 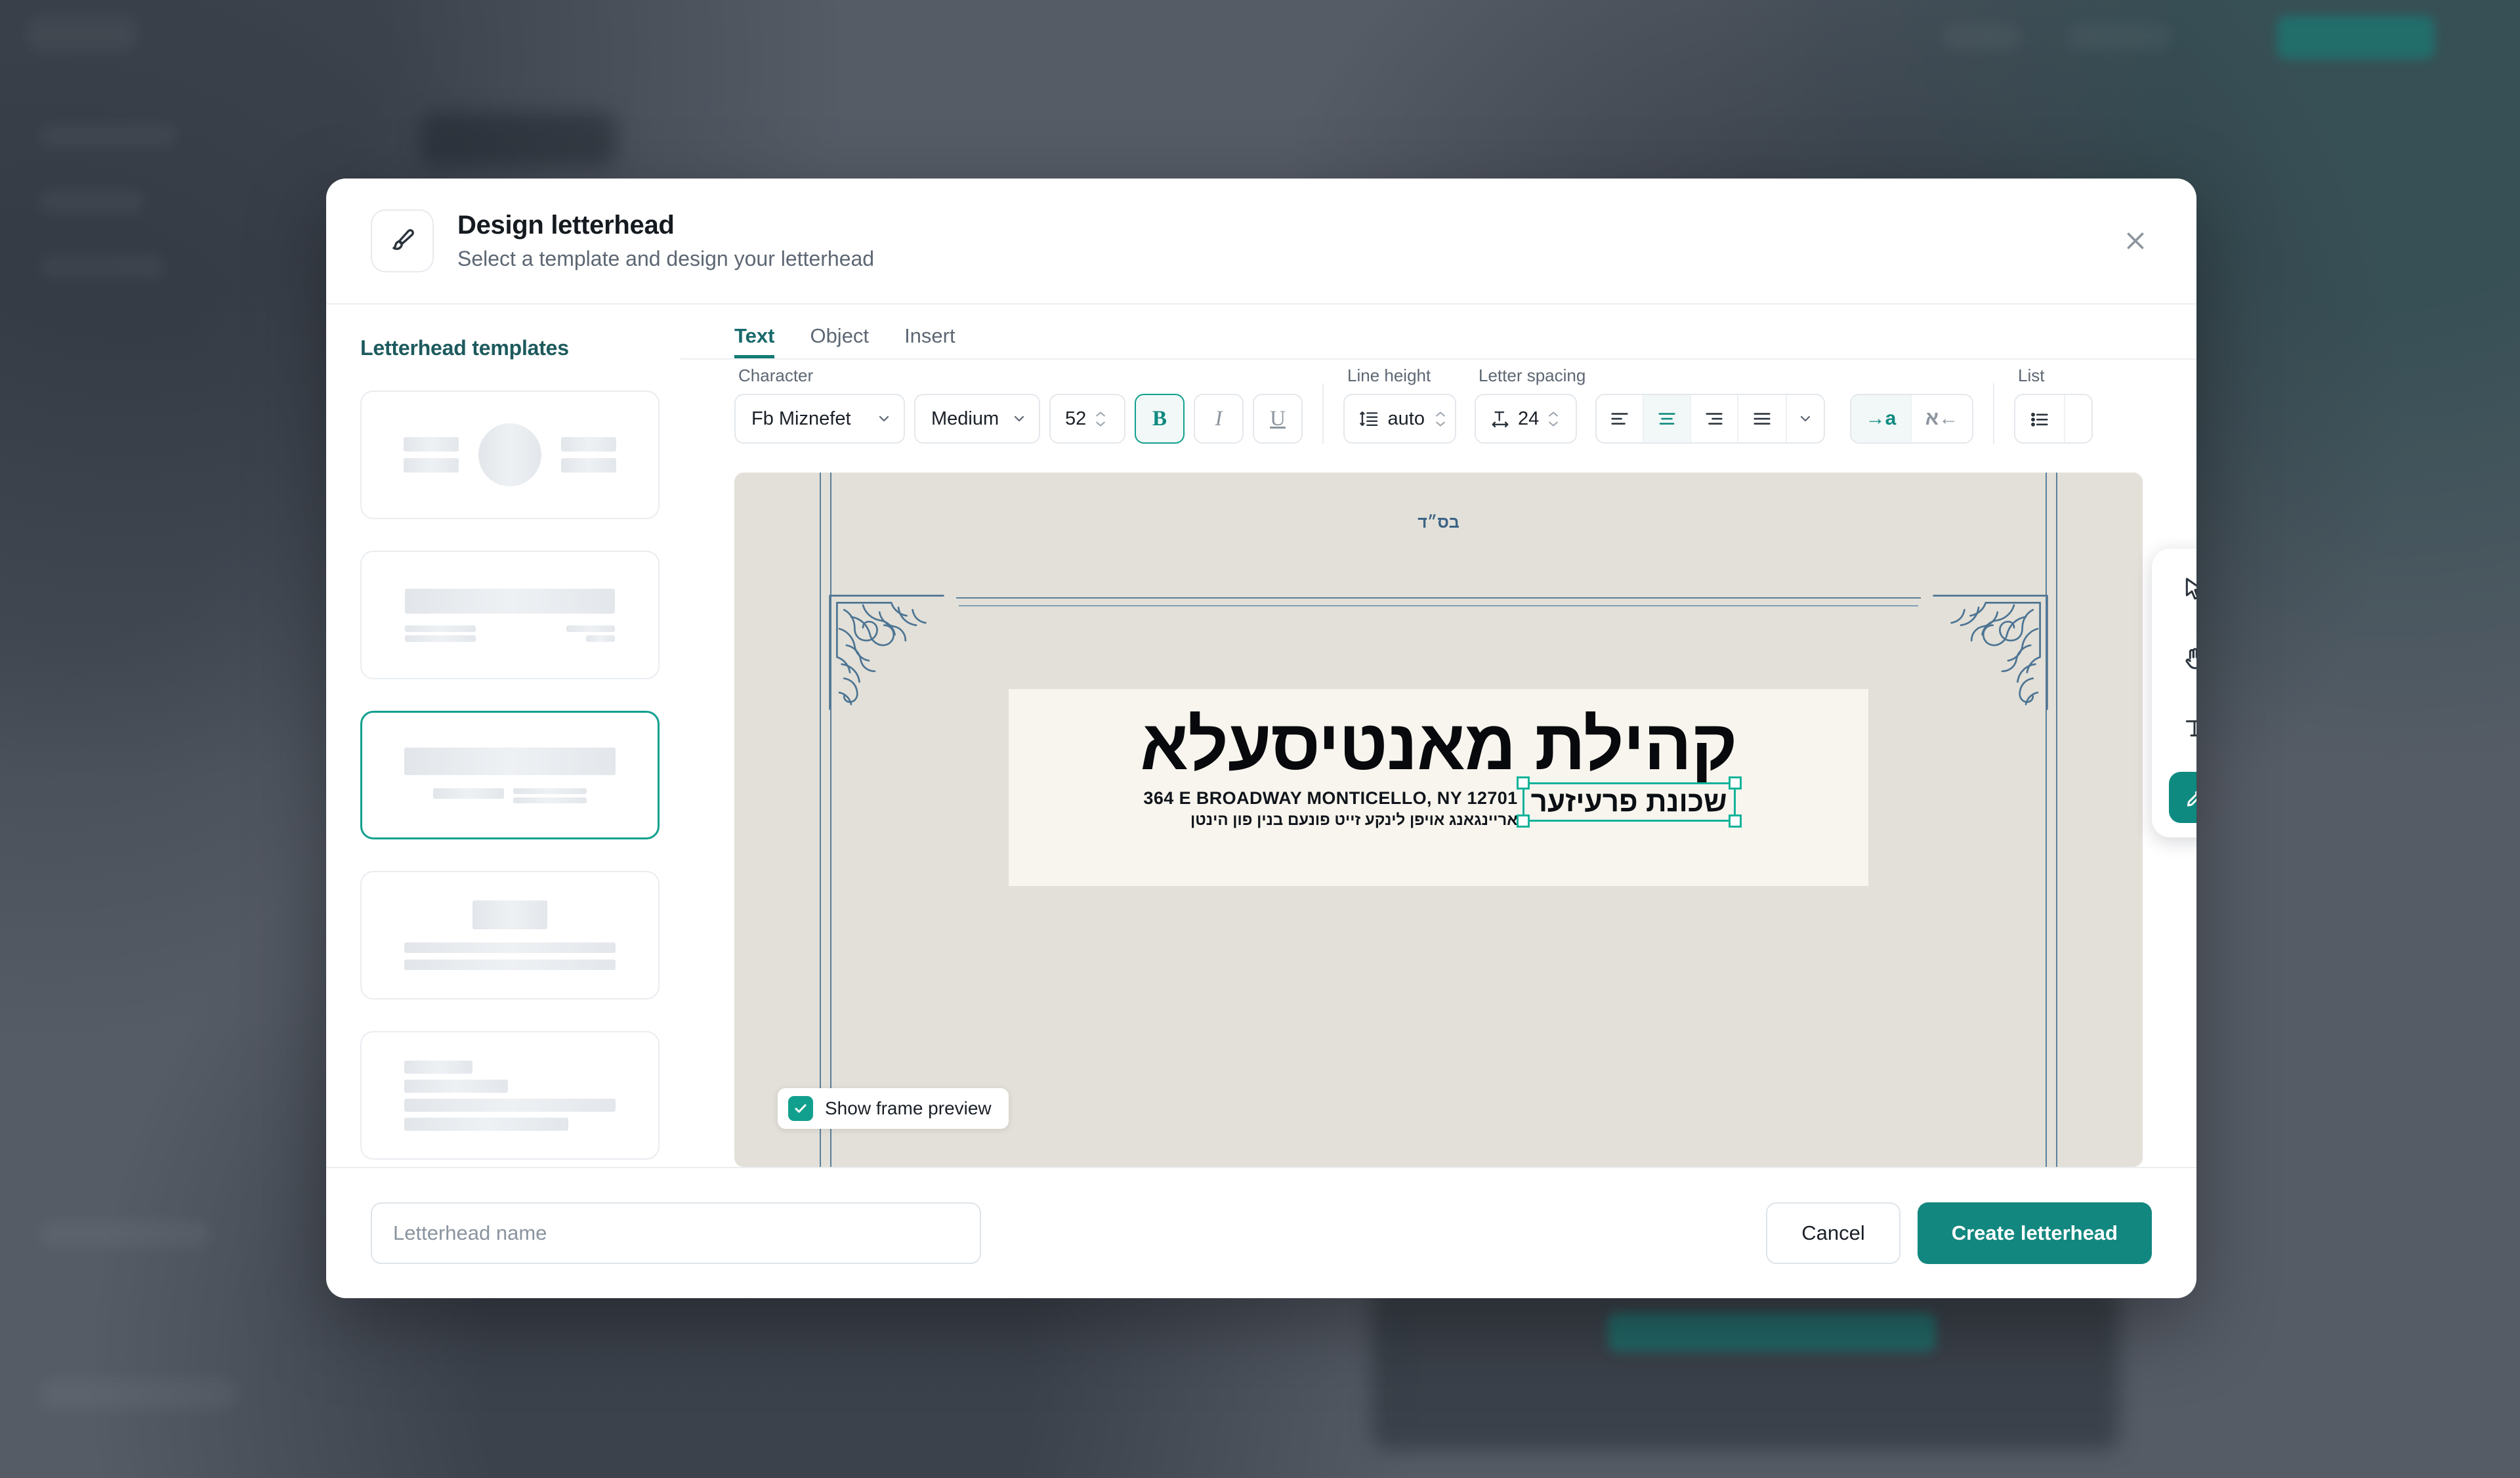 I want to click on text-direction-segmented: →a א←, so click(x=1911, y=419).